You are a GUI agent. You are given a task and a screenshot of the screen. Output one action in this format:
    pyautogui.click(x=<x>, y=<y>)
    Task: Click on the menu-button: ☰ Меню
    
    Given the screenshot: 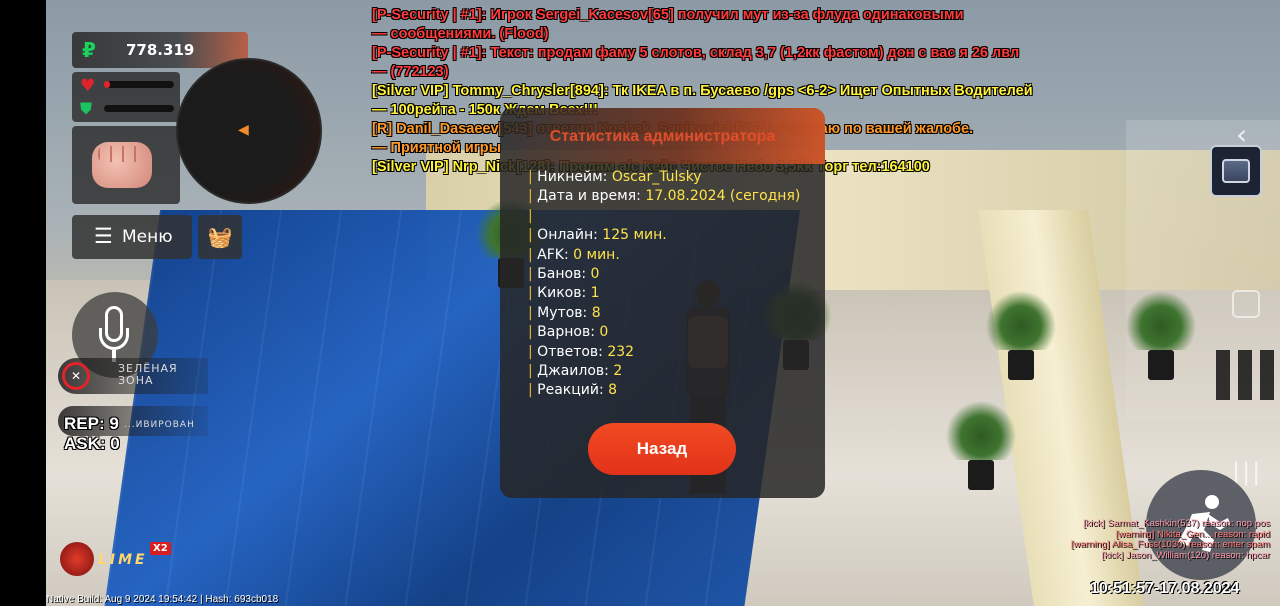 What is the action you would take?
    pyautogui.click(x=132, y=237)
    